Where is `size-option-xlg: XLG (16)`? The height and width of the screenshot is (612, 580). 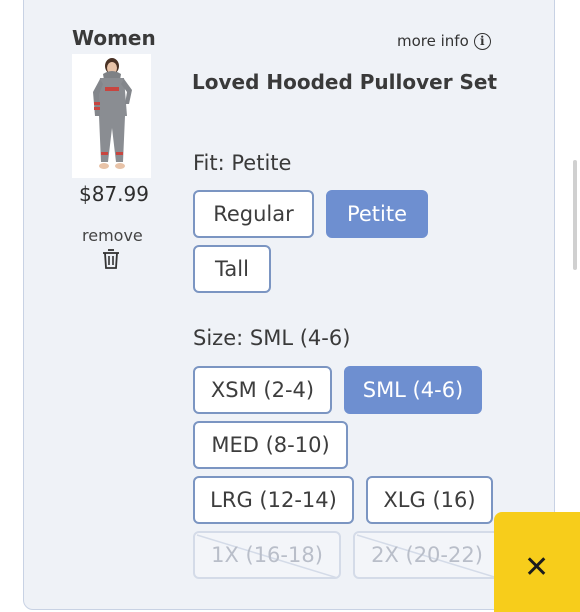 size-option-xlg: XLG (16) is located at coordinates (429, 500).